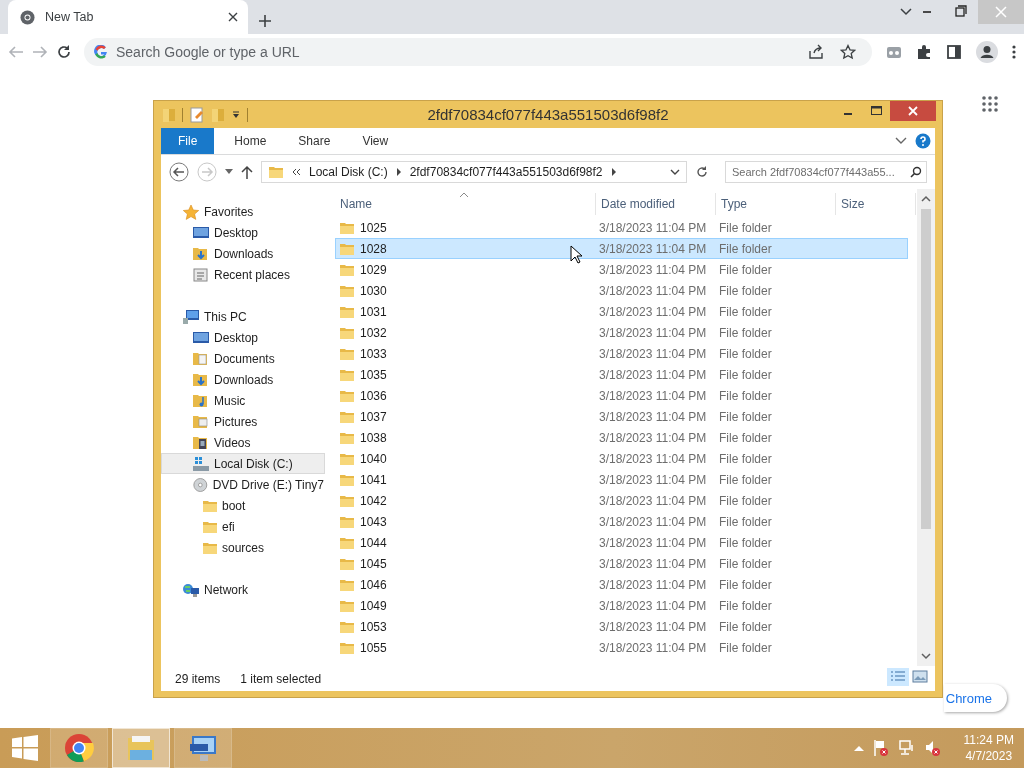  I want to click on sidebar-label: sources, so click(243, 547).